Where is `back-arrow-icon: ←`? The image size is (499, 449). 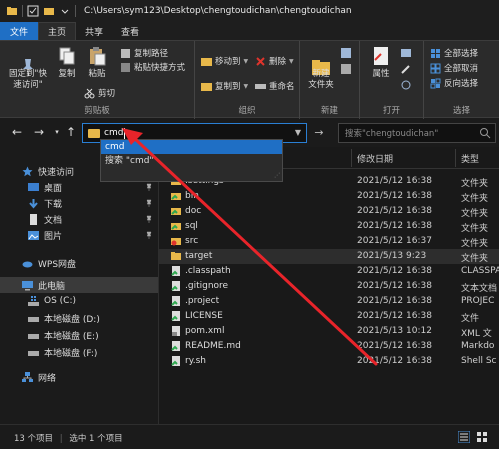
back-arrow-icon: ← is located at coordinates (17, 132).